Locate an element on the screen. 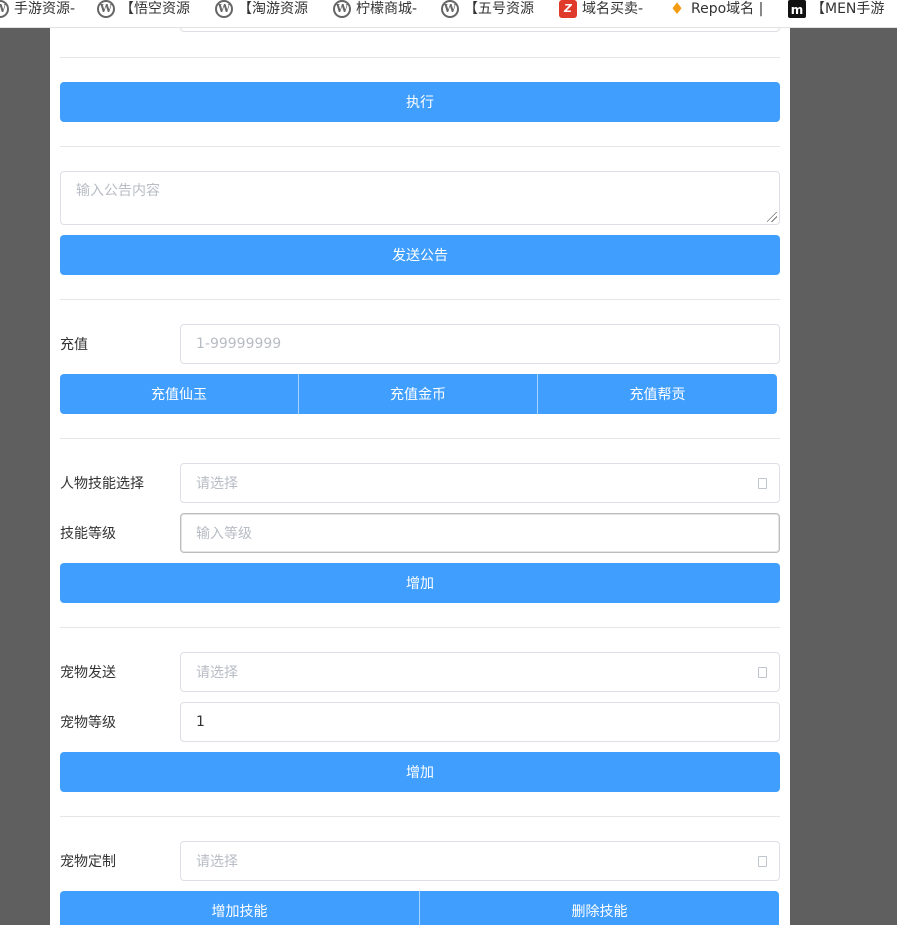 The width and height of the screenshot is (897, 925). recharge-jade-button: 充值仙玉 is located at coordinates (179, 394).